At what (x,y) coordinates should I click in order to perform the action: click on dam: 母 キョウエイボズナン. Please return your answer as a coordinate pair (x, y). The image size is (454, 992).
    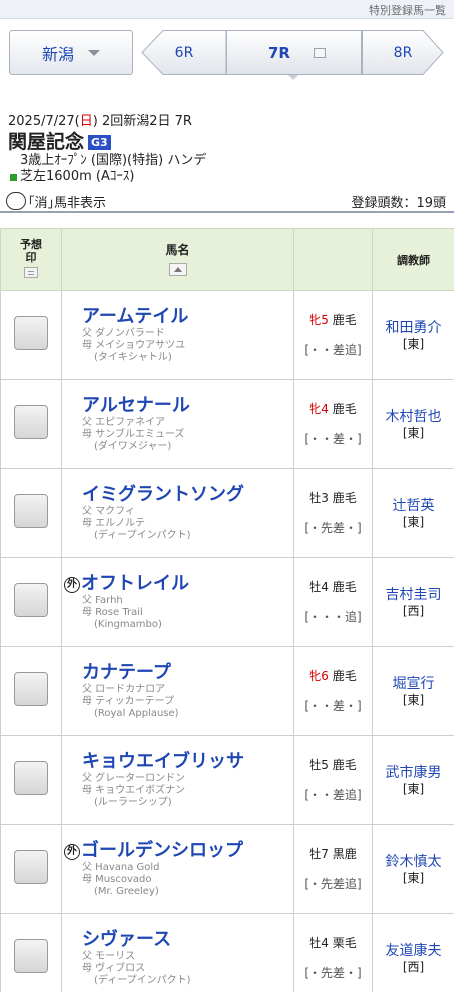
    Looking at the image, I should click on (134, 790).